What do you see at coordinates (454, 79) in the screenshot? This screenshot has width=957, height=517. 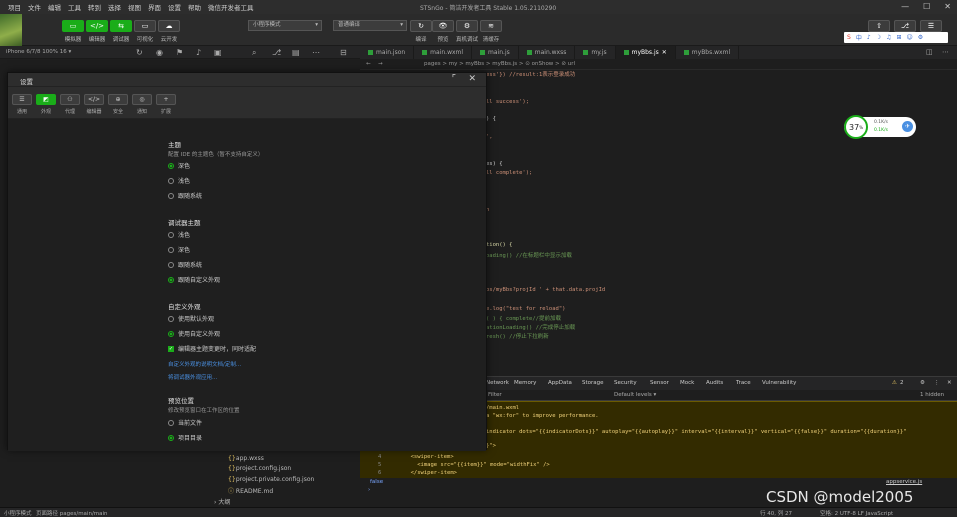 I see `maximize-dialog-icon: ⌜` at bounding box center [454, 79].